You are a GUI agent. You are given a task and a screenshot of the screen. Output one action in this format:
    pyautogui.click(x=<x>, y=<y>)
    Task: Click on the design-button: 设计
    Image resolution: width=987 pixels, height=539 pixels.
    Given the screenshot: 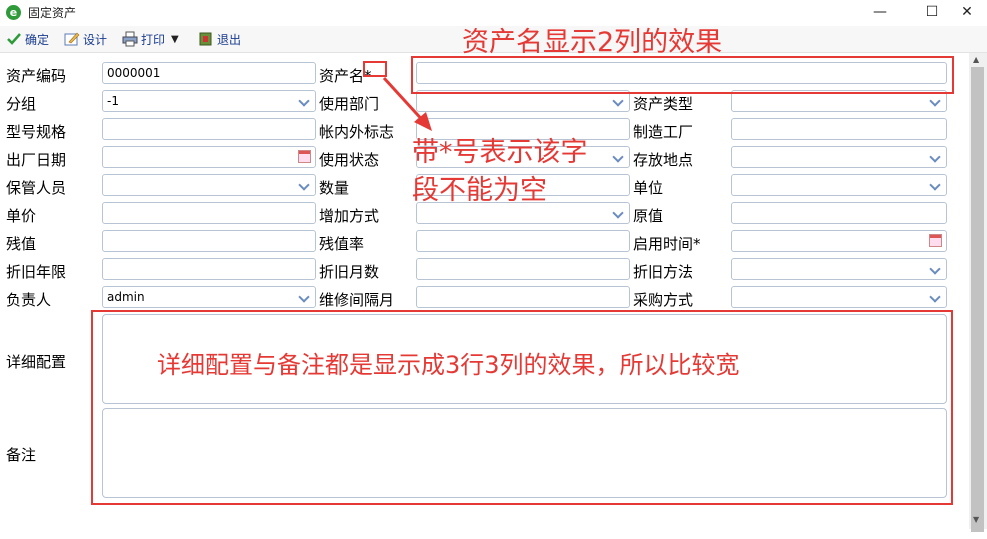 What is the action you would take?
    pyautogui.click(x=85, y=39)
    